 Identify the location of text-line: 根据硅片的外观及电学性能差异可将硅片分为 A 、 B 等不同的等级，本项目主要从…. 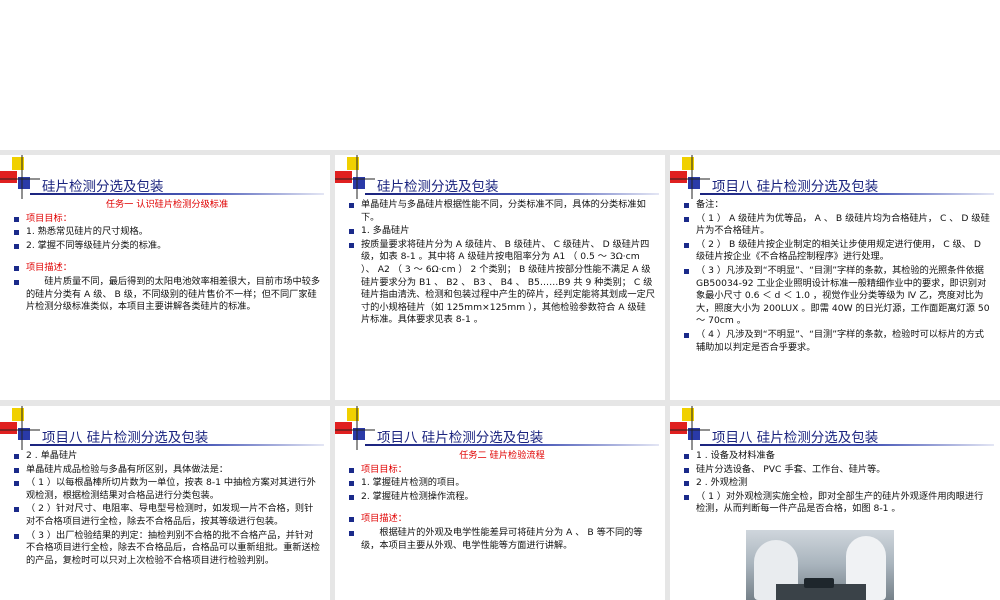
(502, 539).